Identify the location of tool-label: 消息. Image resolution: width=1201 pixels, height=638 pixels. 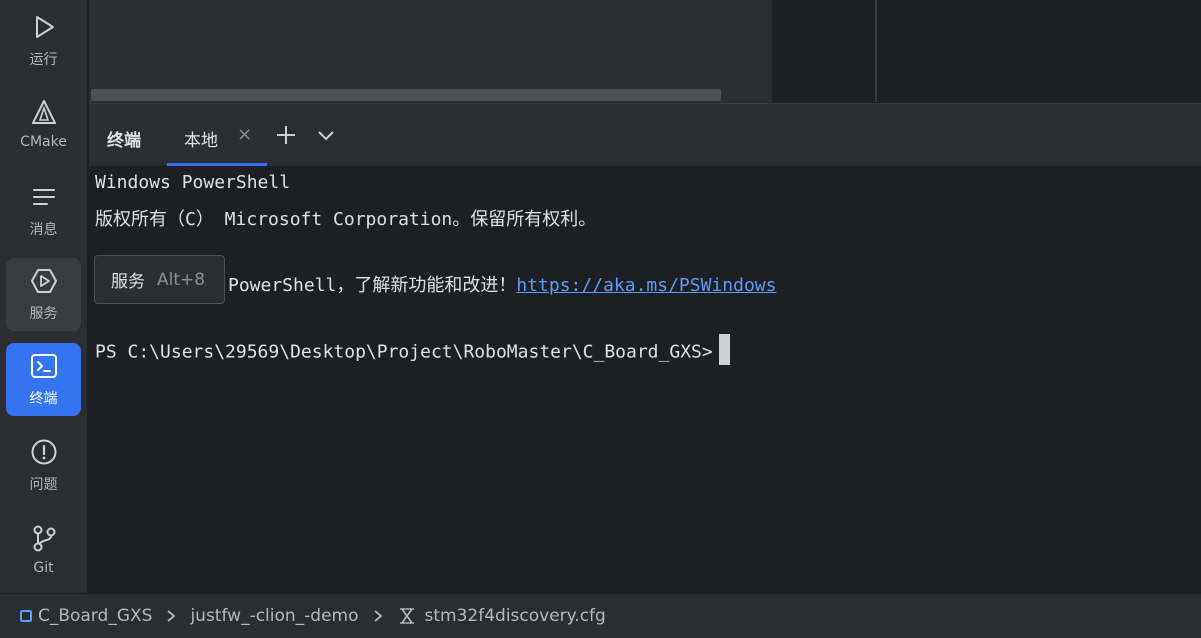
(43, 230).